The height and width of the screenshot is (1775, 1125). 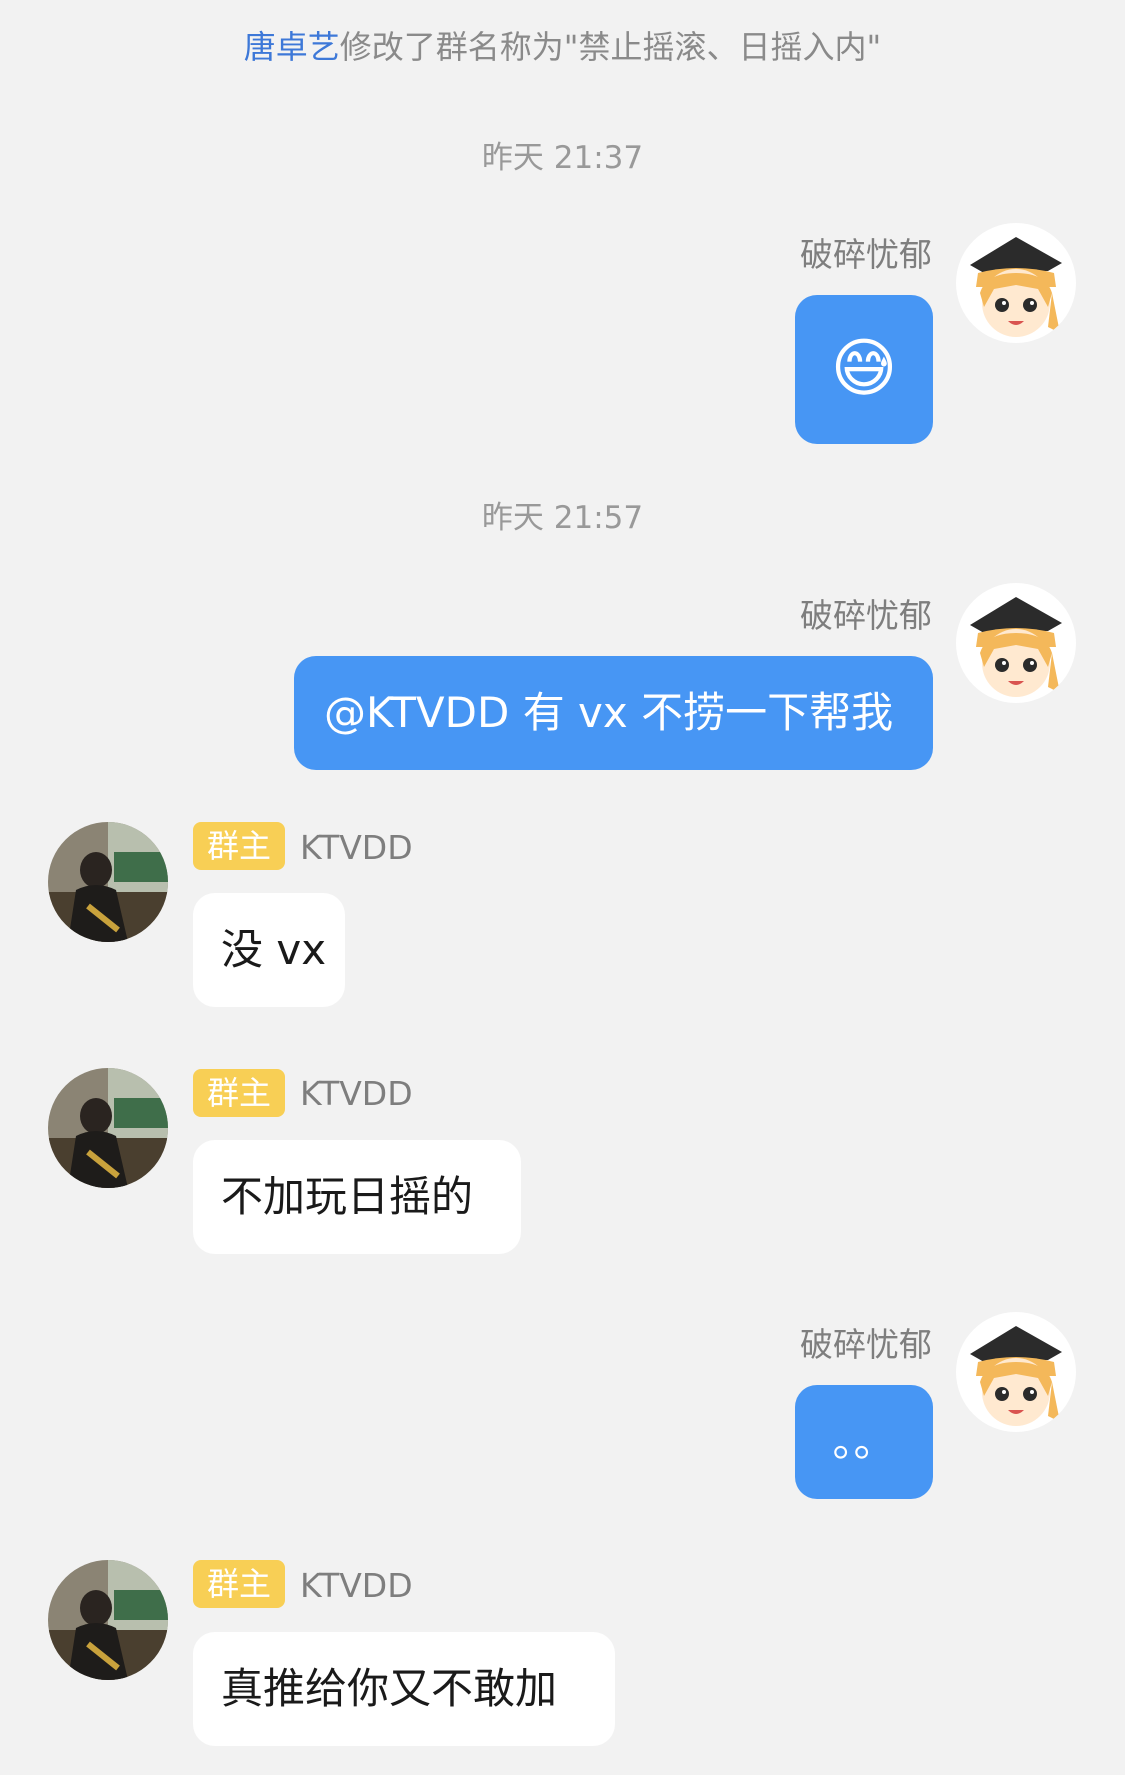 What do you see at coordinates (562, 158) in the screenshot?
I see `timestamp: 昨天 21:37` at bounding box center [562, 158].